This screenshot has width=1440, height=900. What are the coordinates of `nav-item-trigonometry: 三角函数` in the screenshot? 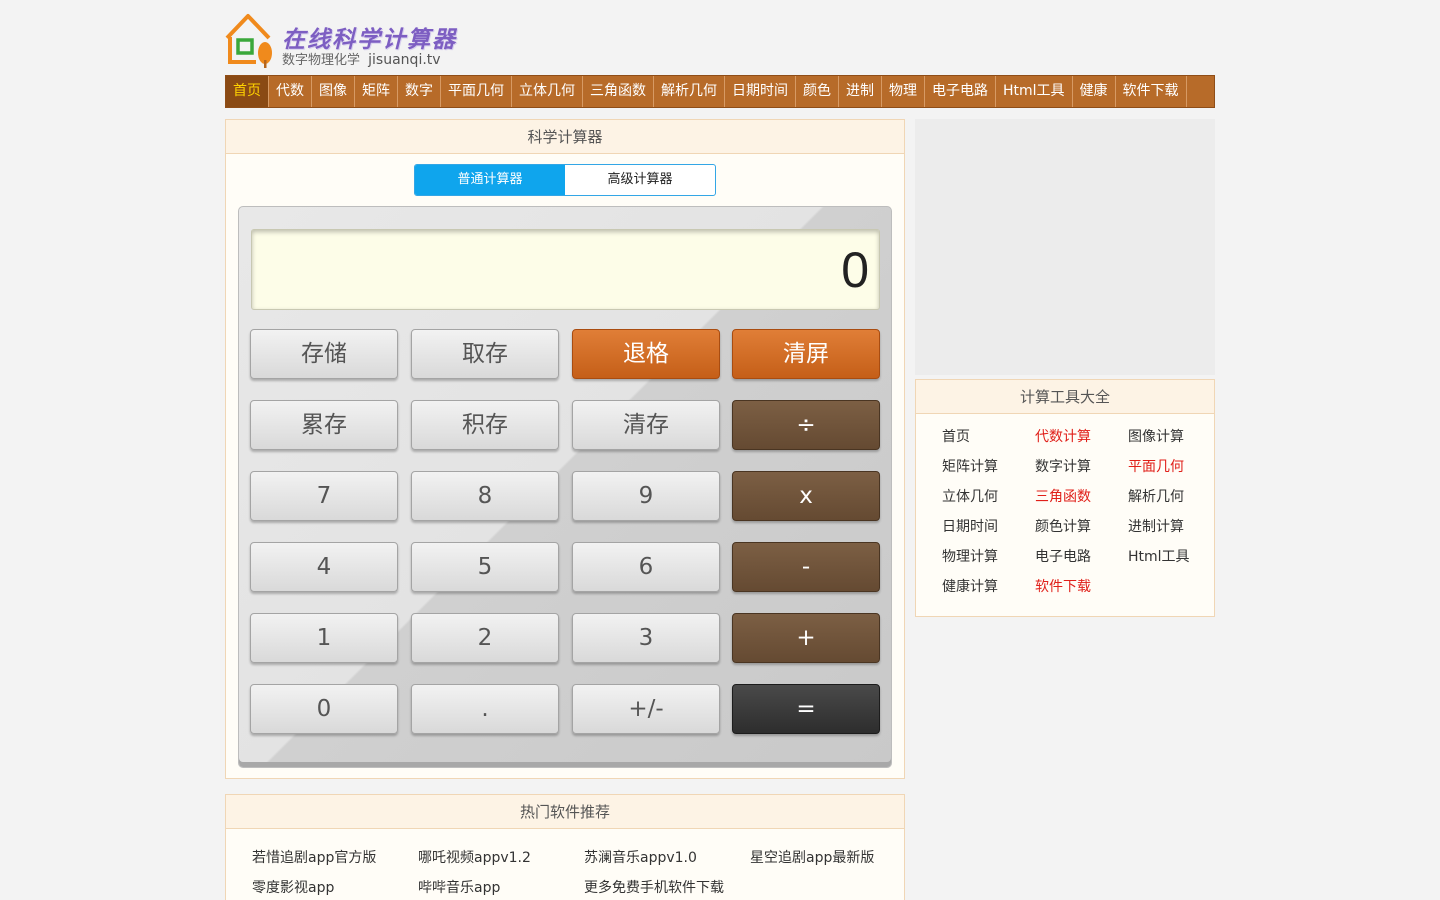 It's located at (618, 91).